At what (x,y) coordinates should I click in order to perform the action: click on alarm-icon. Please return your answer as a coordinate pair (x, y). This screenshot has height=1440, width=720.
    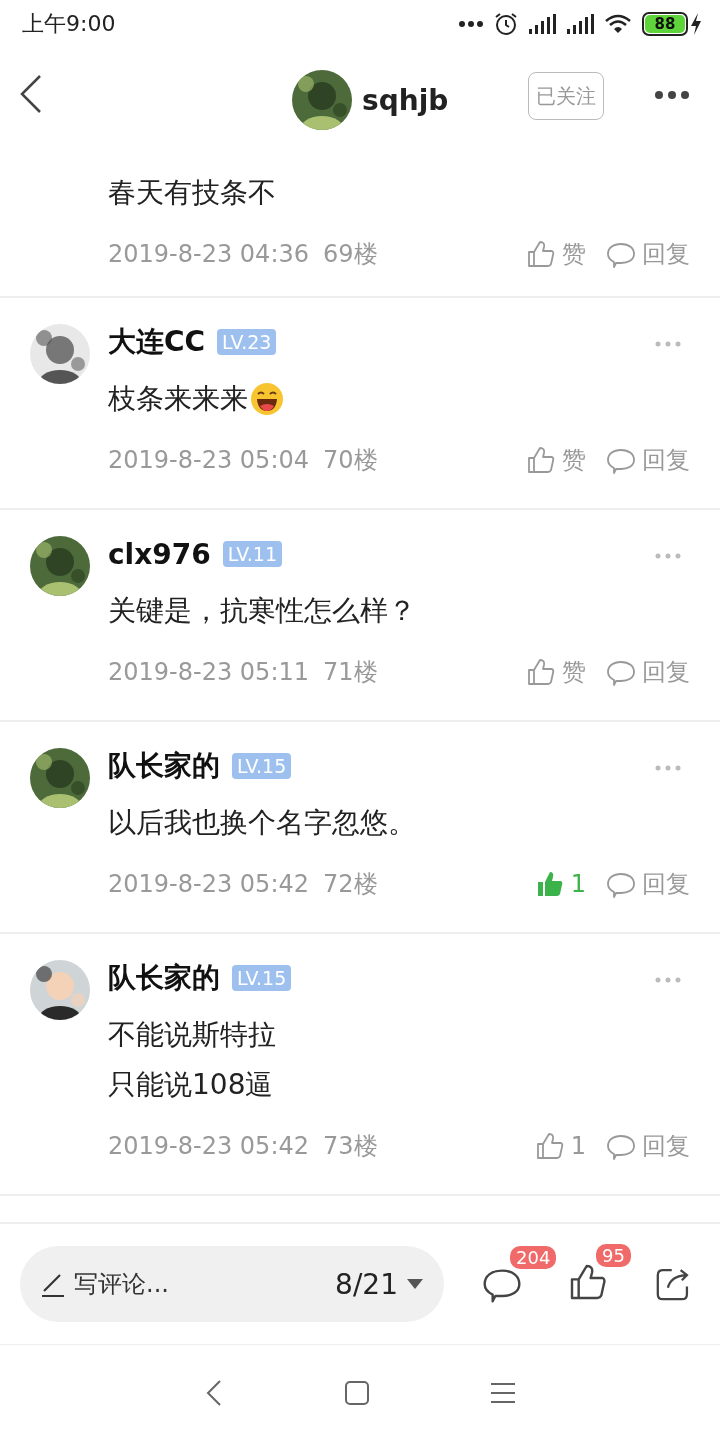
    Looking at the image, I should click on (506, 24).